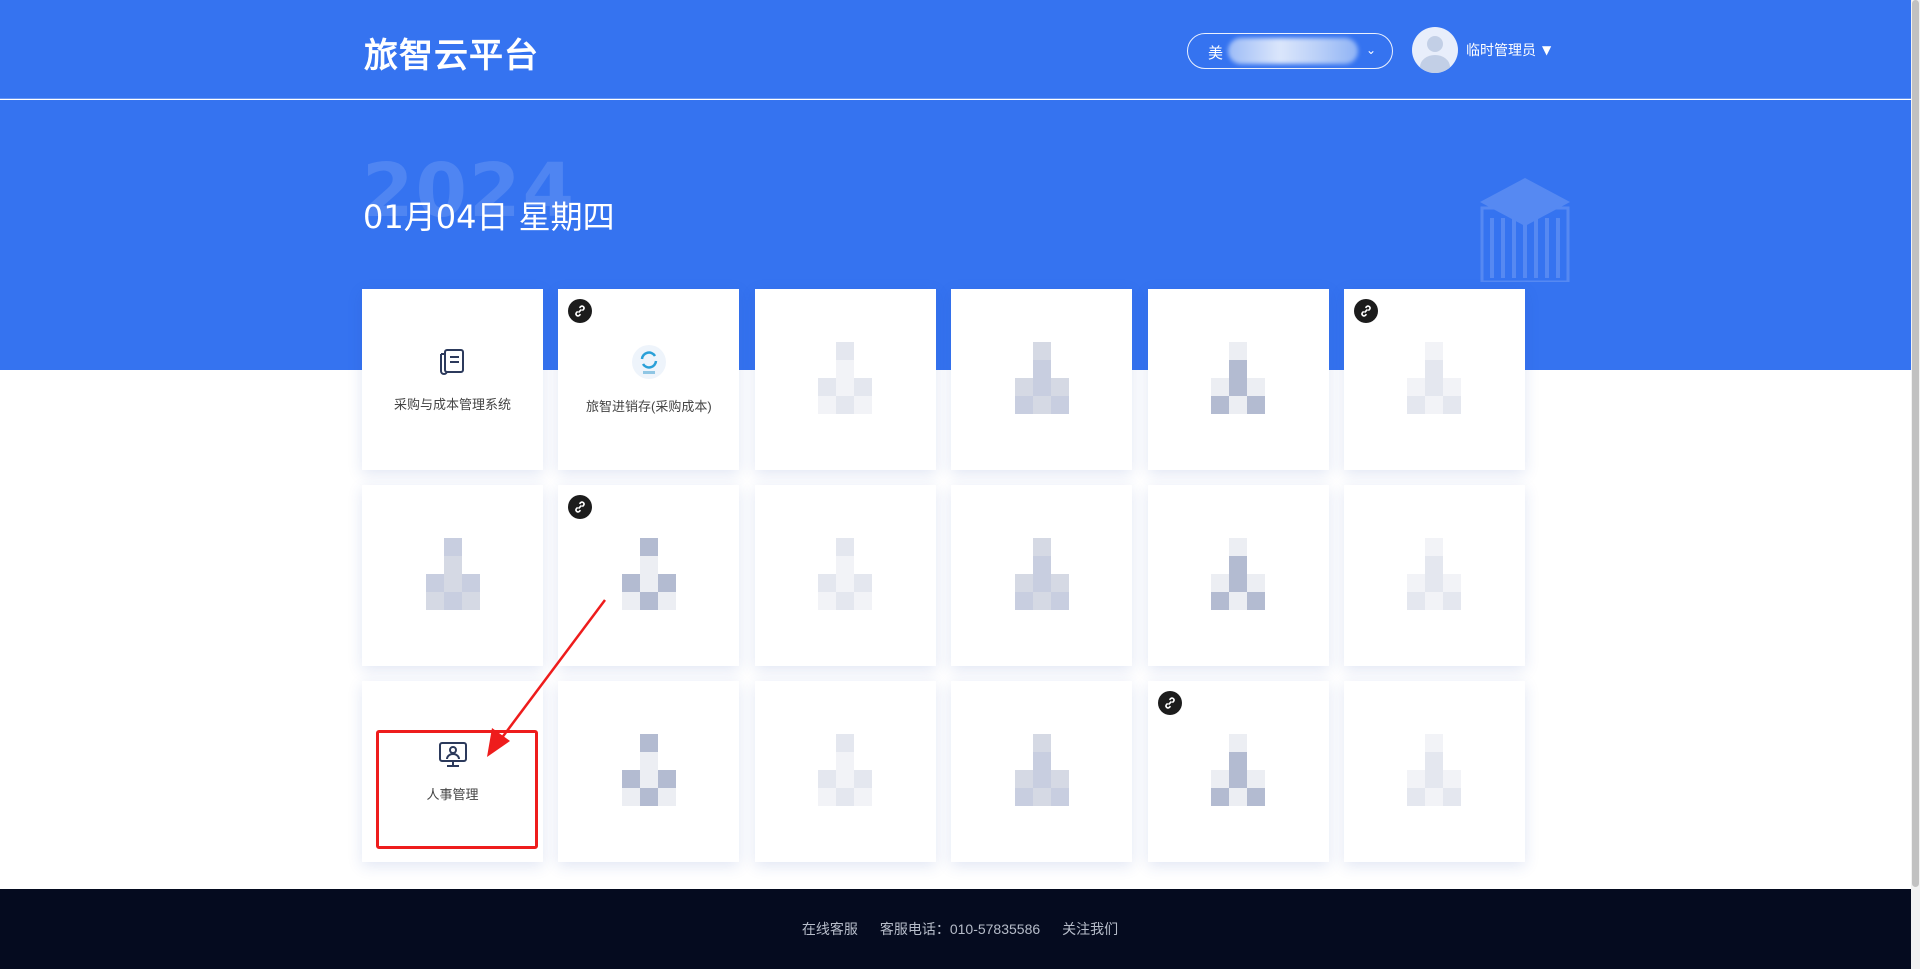  What do you see at coordinates (649, 364) in the screenshot?
I see `lvzhi-logo-icon` at bounding box center [649, 364].